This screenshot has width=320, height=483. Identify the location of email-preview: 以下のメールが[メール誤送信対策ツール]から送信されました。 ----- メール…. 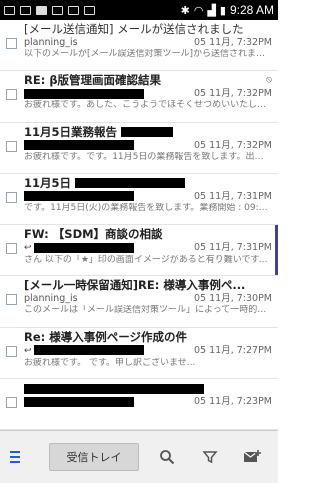
(148, 54).